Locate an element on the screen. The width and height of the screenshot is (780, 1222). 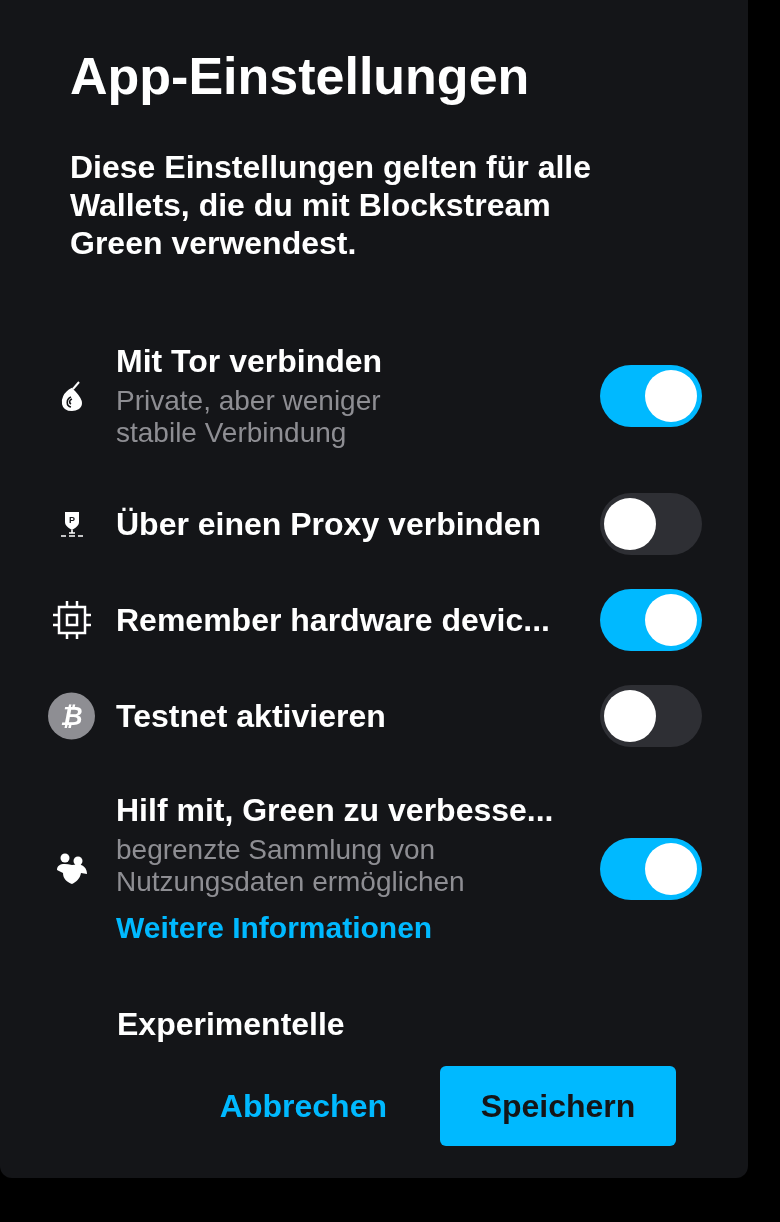
description-text: Diese Einstellungen gelten für alle Wallets, die du mit Blockstream Green verwendest. is located at coordinates (331, 205).